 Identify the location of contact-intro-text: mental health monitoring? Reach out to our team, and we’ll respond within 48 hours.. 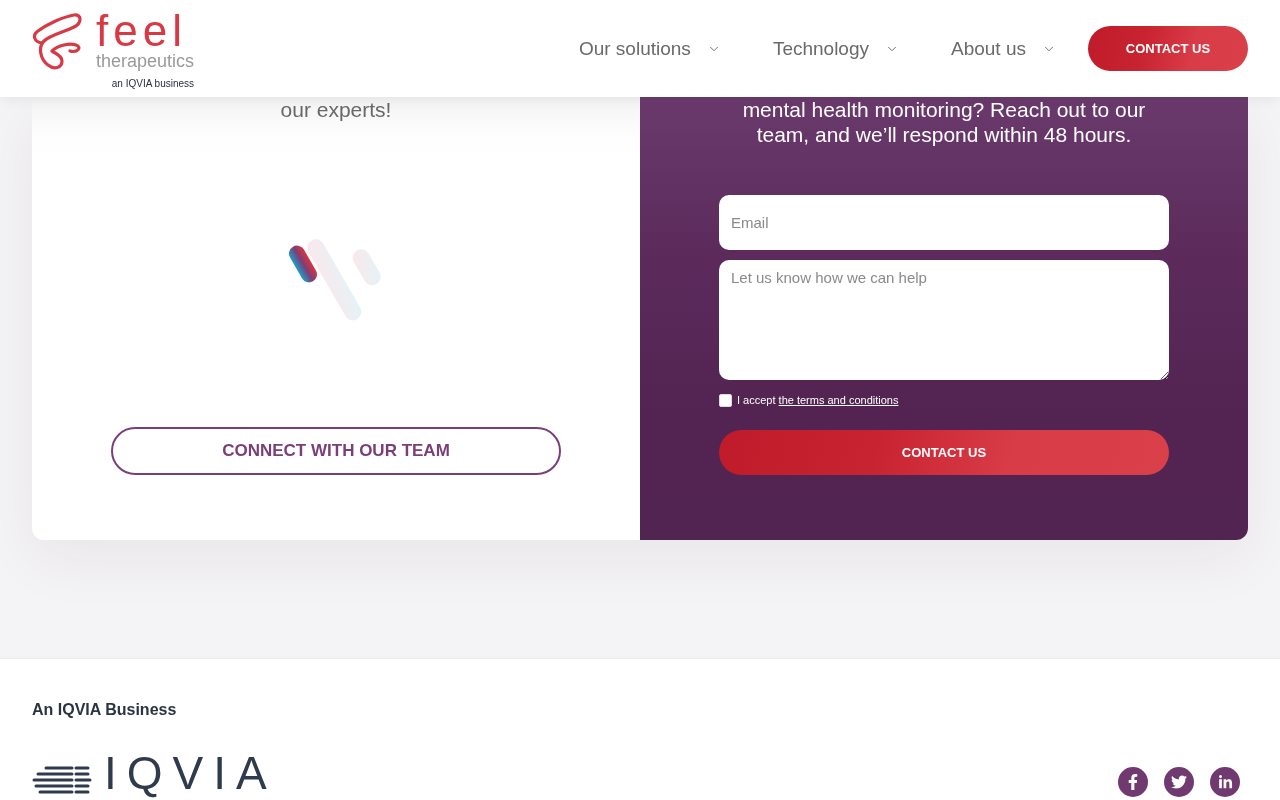
(944, 122).